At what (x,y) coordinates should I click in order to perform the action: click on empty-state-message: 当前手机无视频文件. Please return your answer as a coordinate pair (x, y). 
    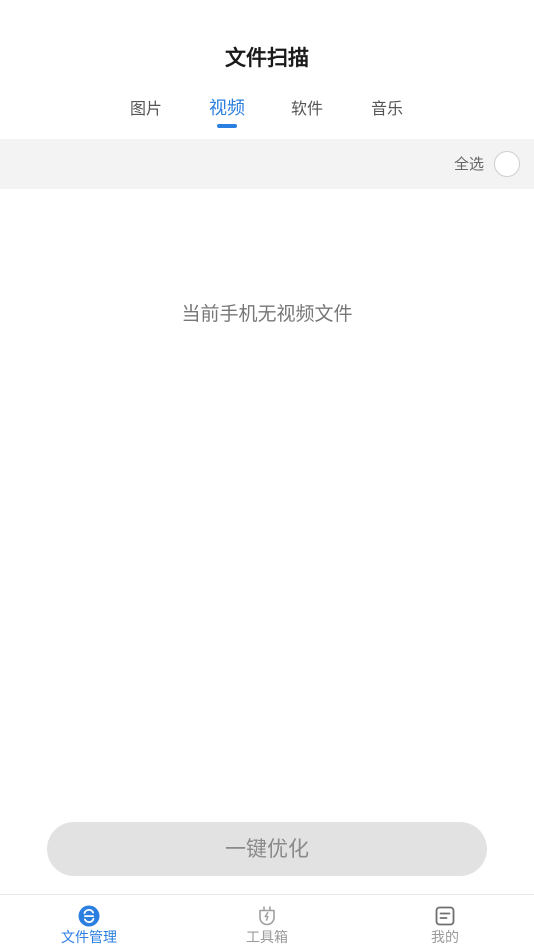
    Looking at the image, I should click on (267, 314).